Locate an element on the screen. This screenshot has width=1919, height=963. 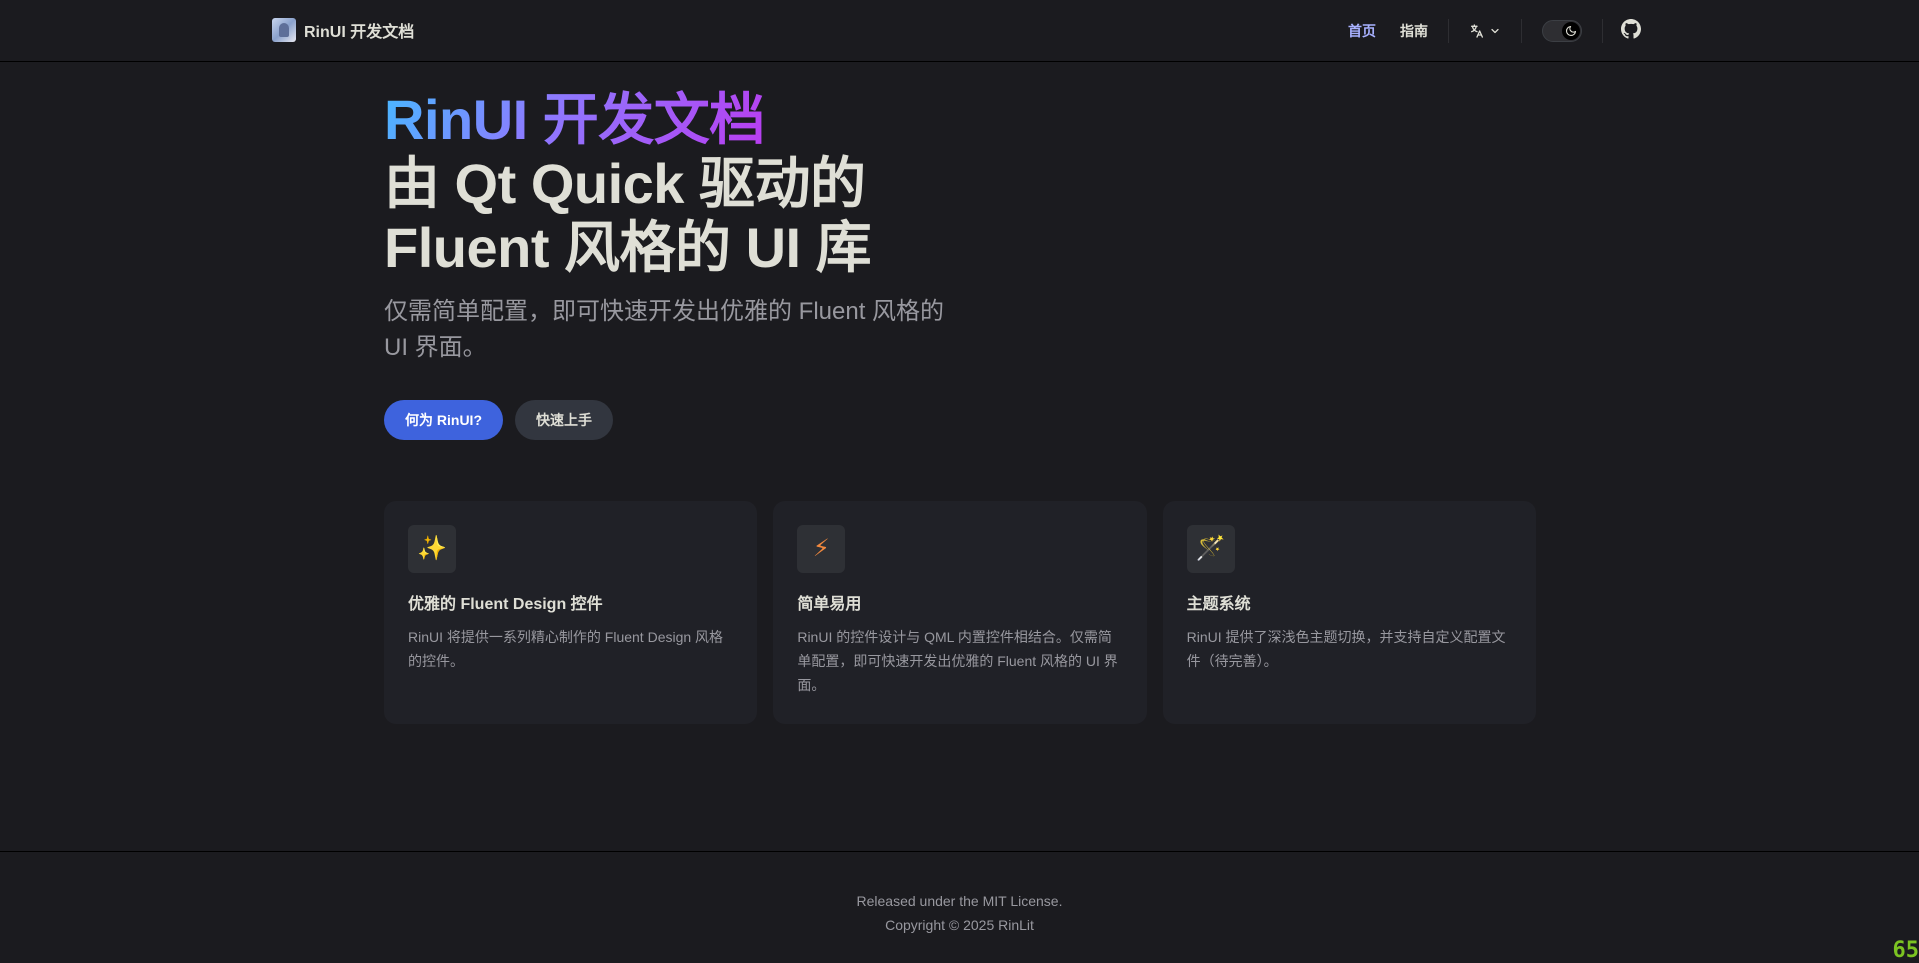
feature-card: 🪄 主题系统 RinUI 提供了深浅色主题切换，并支持自定义配置文件（待完善）。 is located at coordinates (1349, 612).